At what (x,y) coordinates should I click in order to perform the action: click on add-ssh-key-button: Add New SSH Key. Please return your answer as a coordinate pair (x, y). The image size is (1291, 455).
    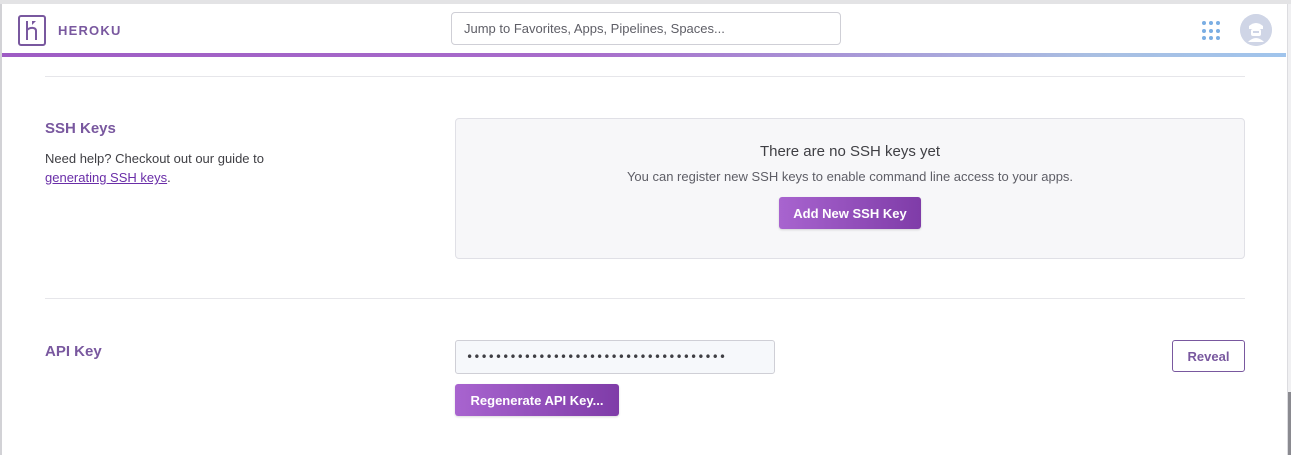
    Looking at the image, I should click on (850, 213).